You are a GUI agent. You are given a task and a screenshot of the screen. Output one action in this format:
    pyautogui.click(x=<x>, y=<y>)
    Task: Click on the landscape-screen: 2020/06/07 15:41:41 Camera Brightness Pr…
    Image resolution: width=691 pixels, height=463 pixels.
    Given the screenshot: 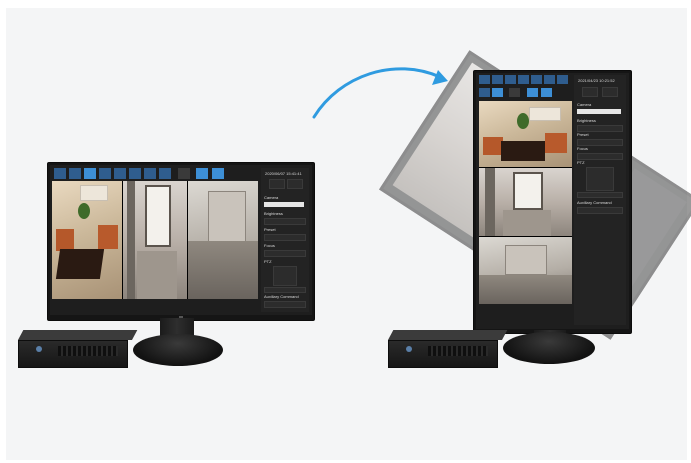 What is the action you would take?
    pyautogui.click(x=181, y=240)
    